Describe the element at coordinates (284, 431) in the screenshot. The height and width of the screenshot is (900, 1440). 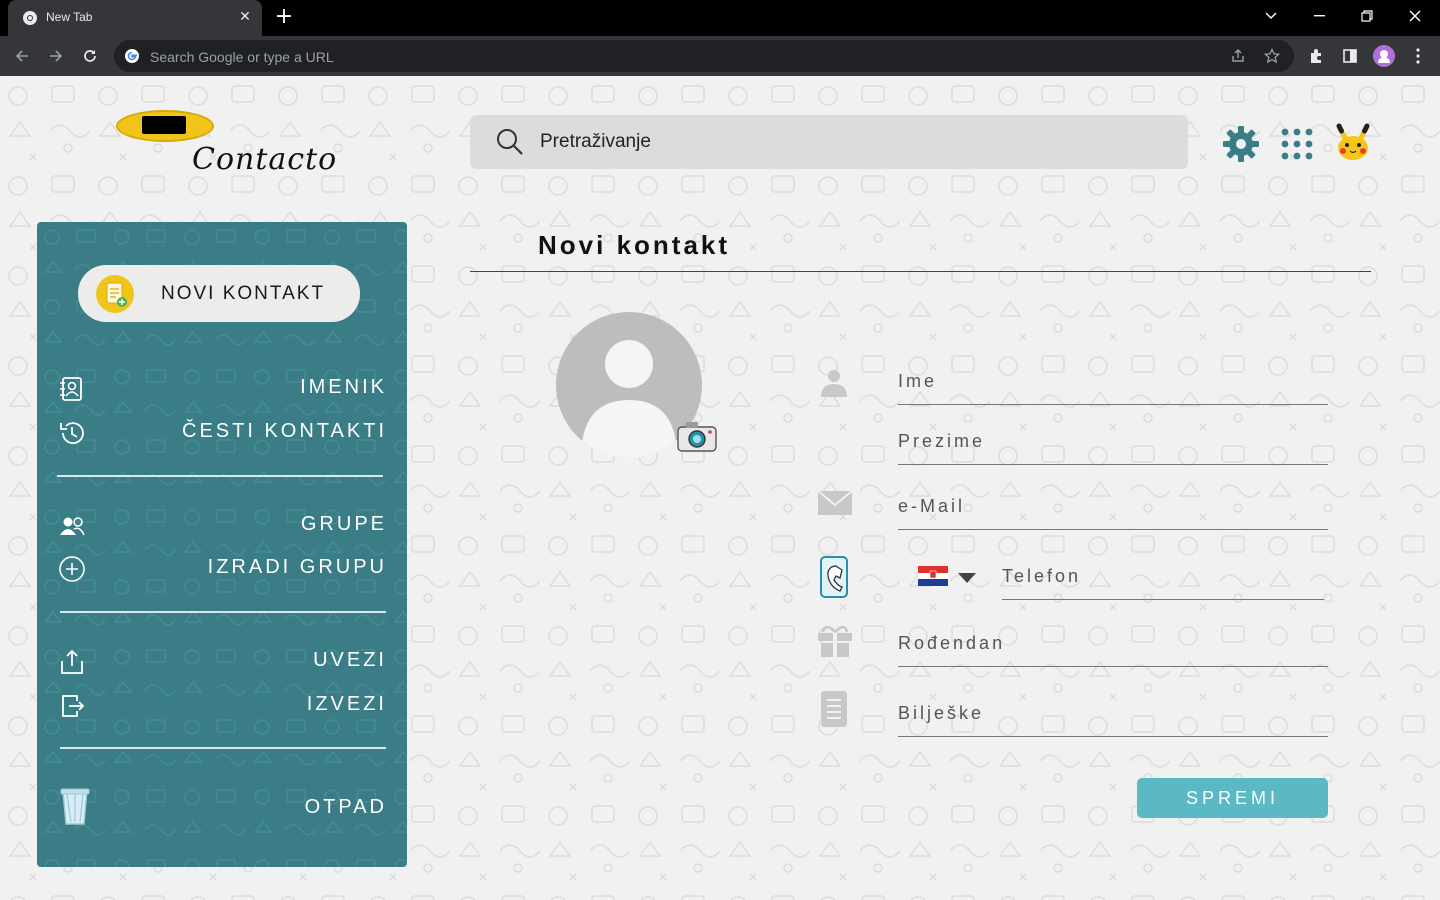
I see `sidebar-item-label: ČESTI KONTAKTI` at that location.